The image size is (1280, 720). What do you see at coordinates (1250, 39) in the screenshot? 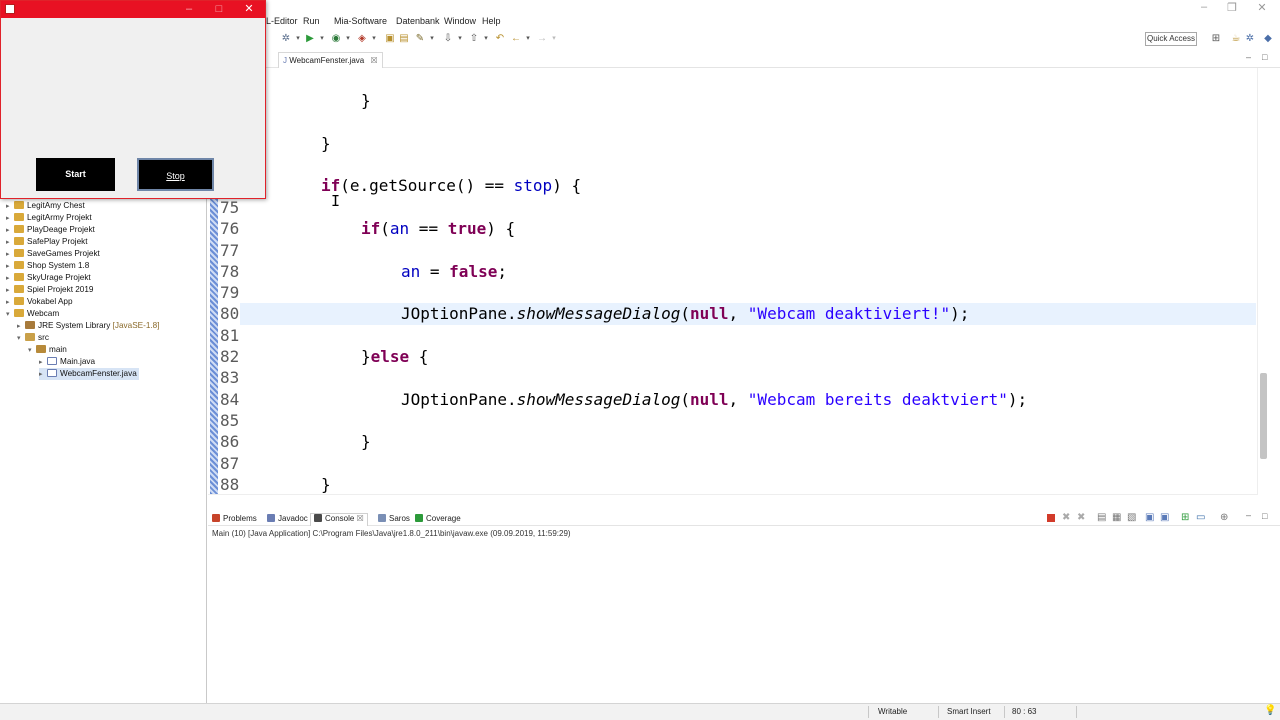
I see `debug-perspective-icon: ✲` at bounding box center [1250, 39].